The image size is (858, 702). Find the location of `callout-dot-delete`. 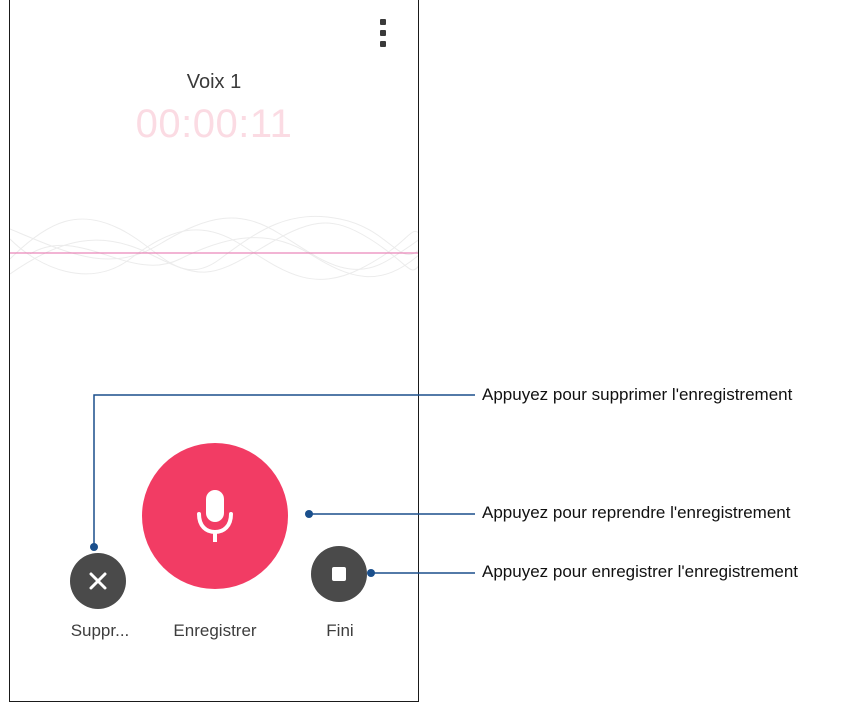

callout-dot-delete is located at coordinates (94, 547).